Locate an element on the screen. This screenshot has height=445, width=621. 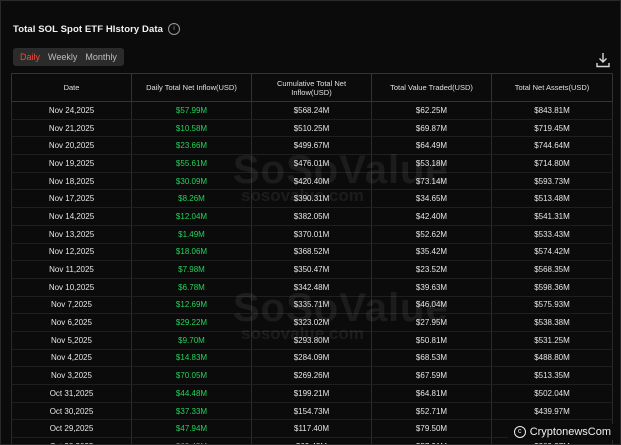
cell-cumulative-inflow: $342.48M is located at coordinates (311, 287).